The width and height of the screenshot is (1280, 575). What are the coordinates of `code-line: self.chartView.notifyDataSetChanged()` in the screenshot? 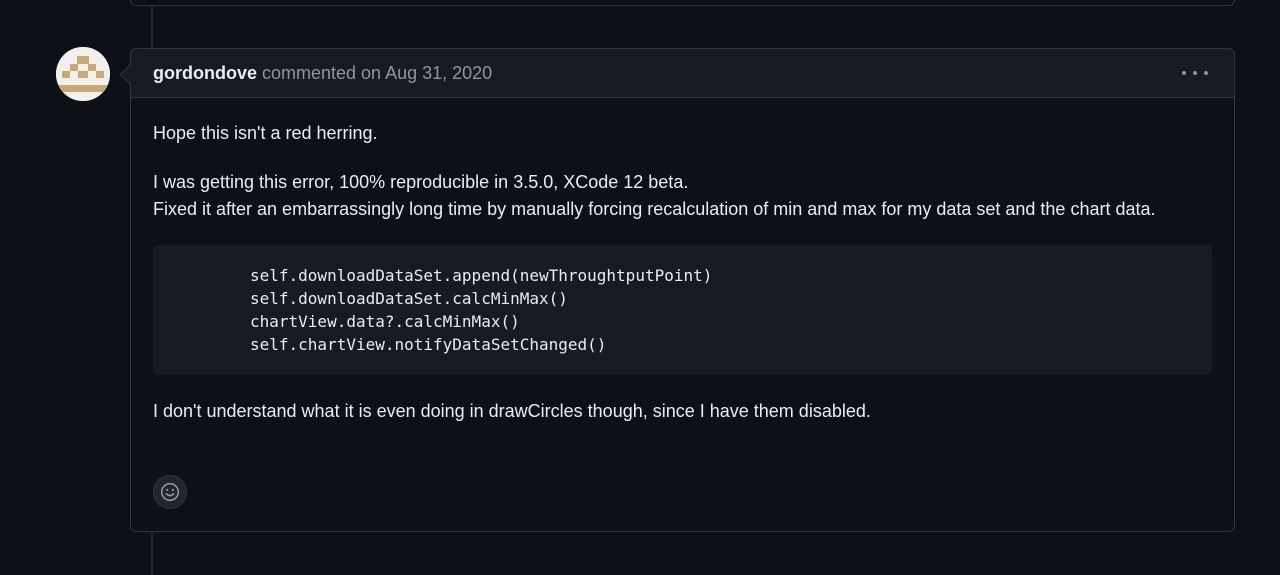 It's located at (428, 344).